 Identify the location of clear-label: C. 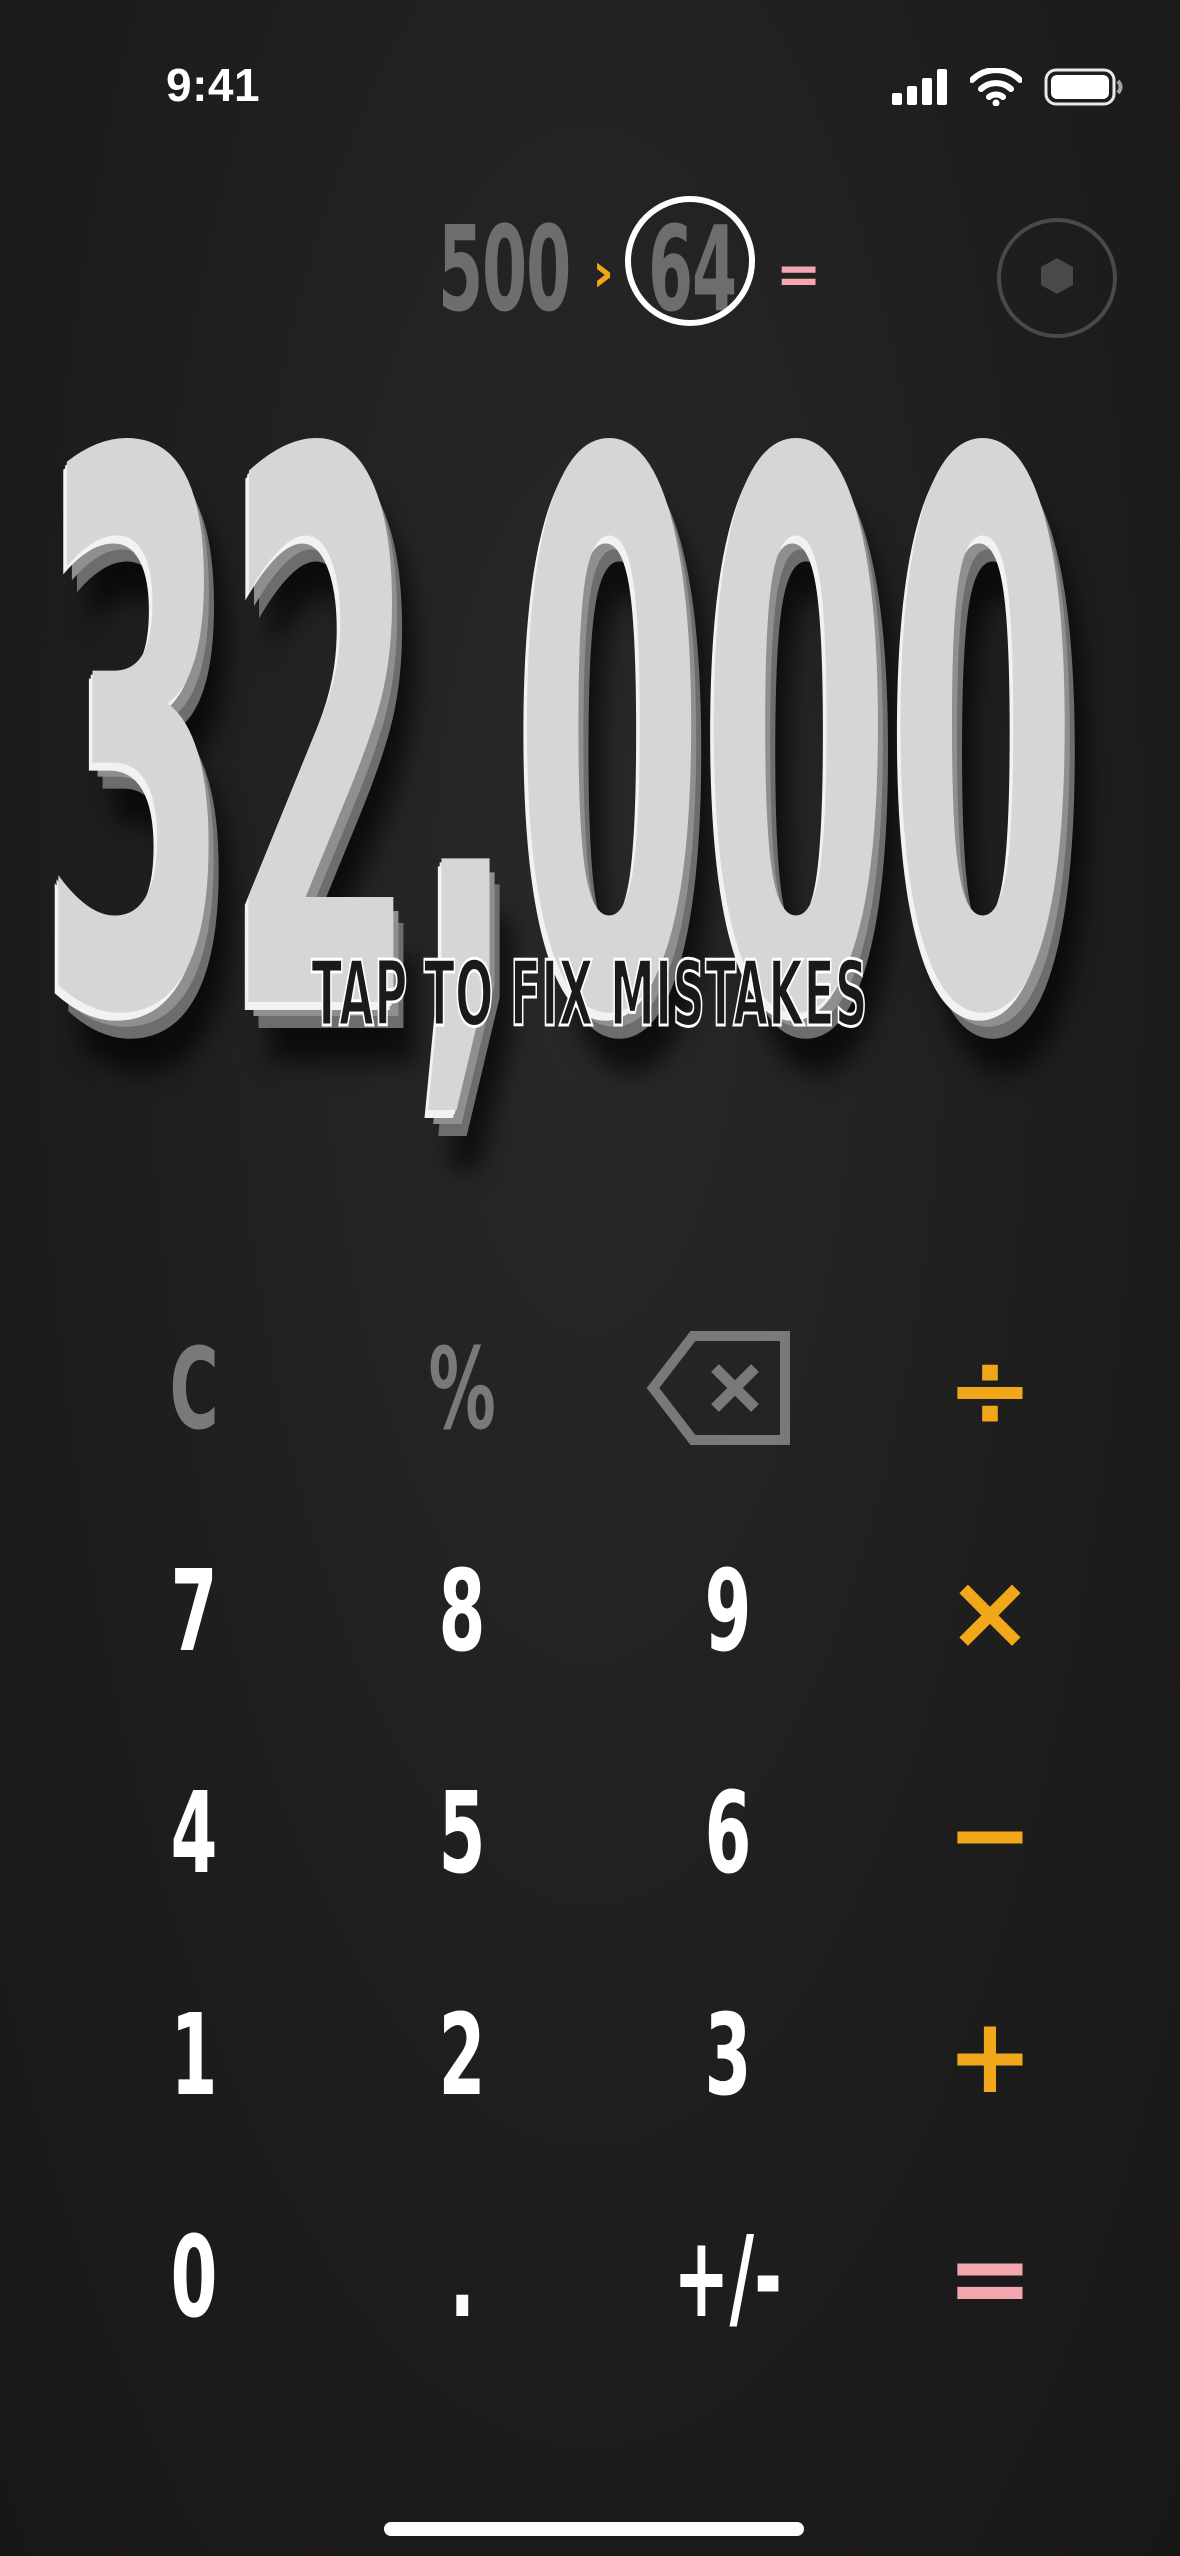
(194, 1390).